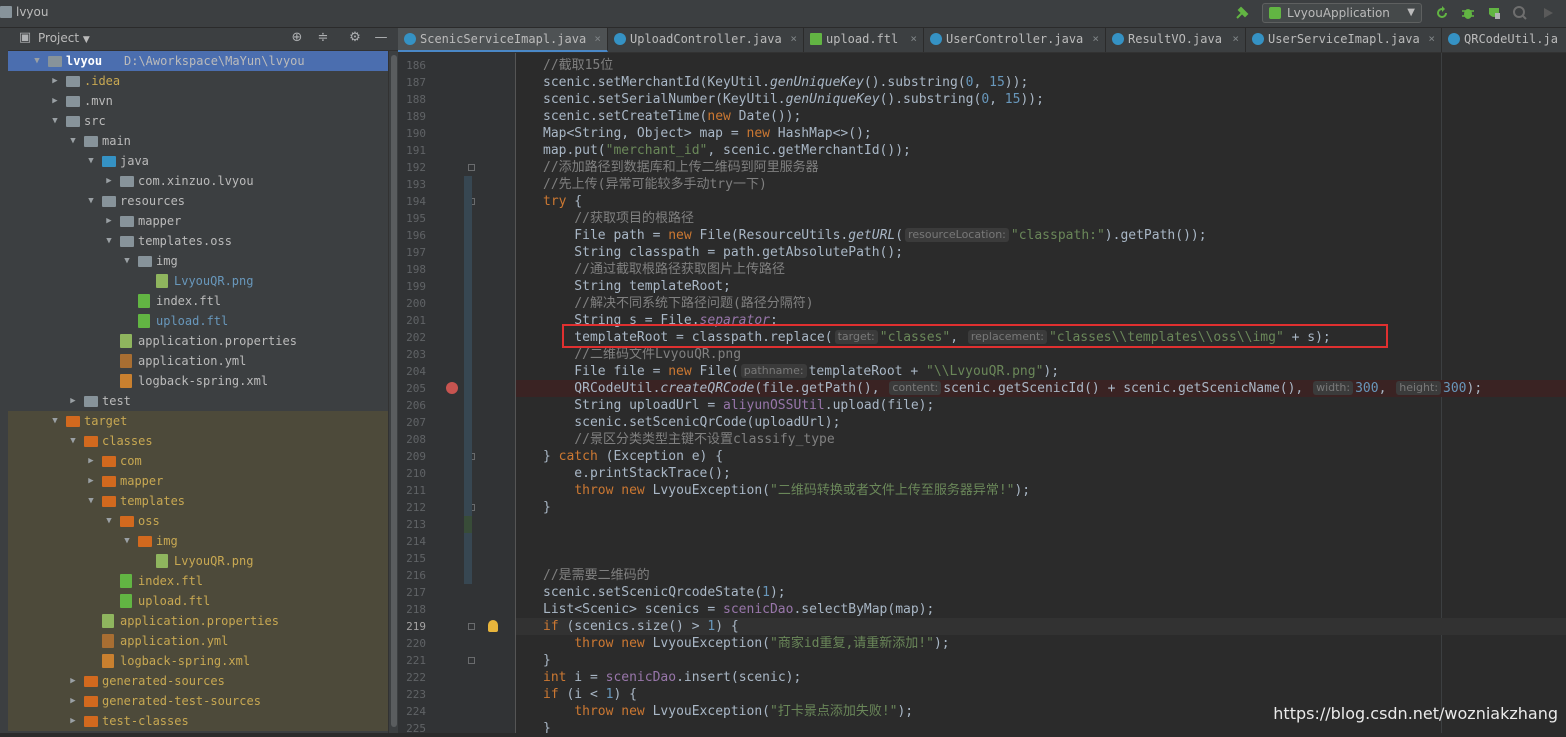 This screenshot has width=1566, height=737. I want to click on collapse-all-icon: ≑, so click(323, 38).